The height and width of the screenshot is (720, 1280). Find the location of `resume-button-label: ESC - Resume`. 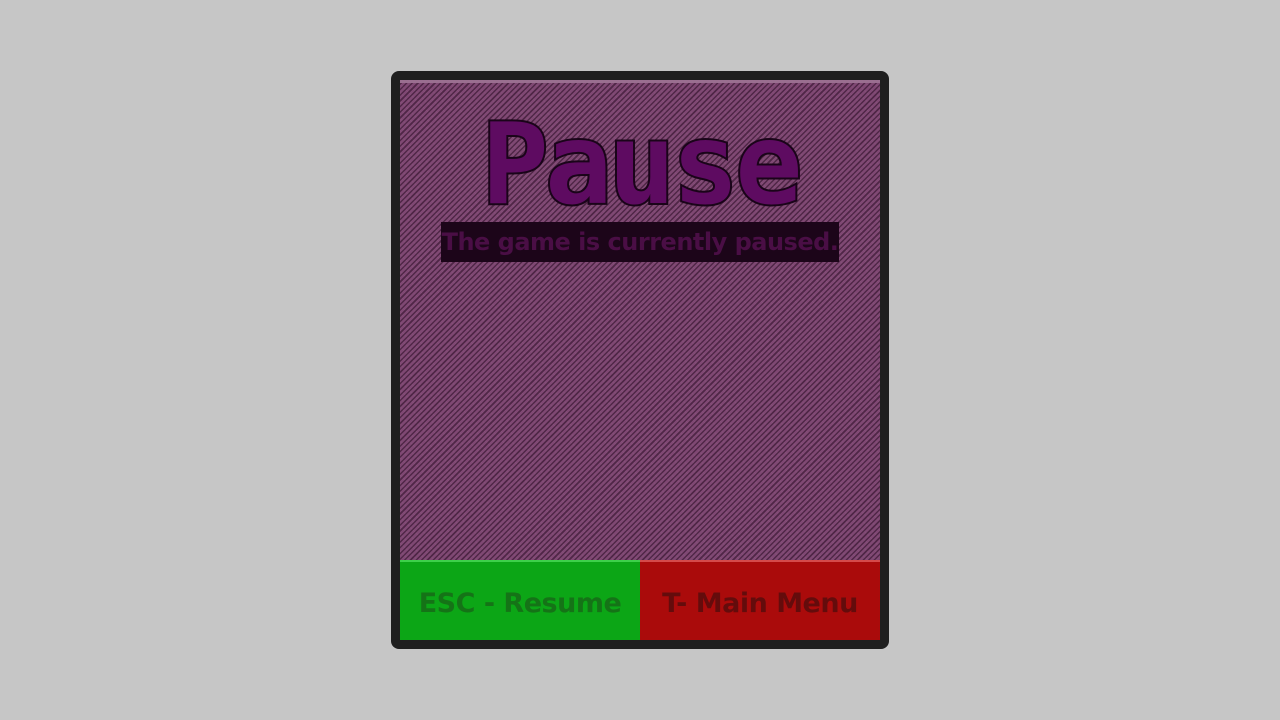

resume-button-label: ESC - Resume is located at coordinates (520, 603).